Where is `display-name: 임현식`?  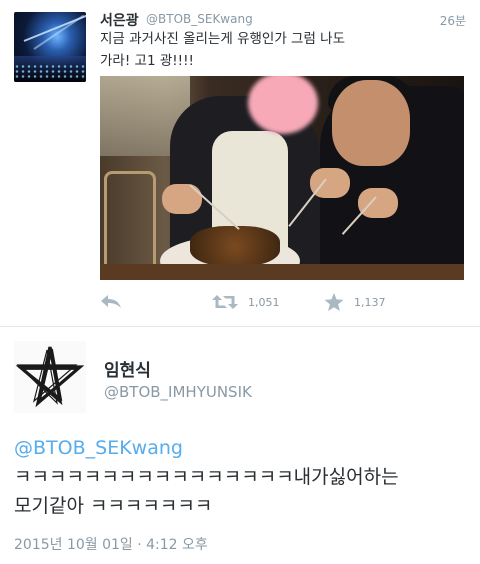 display-name: 임현식 is located at coordinates (127, 368).